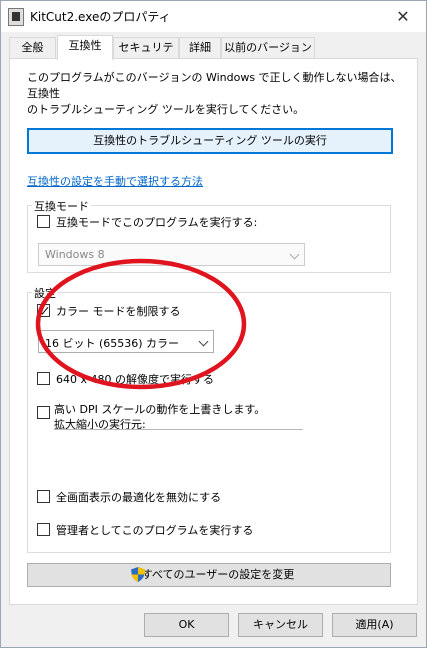  What do you see at coordinates (85, 47) in the screenshot?
I see `tab-compatibility: 互換性` at bounding box center [85, 47].